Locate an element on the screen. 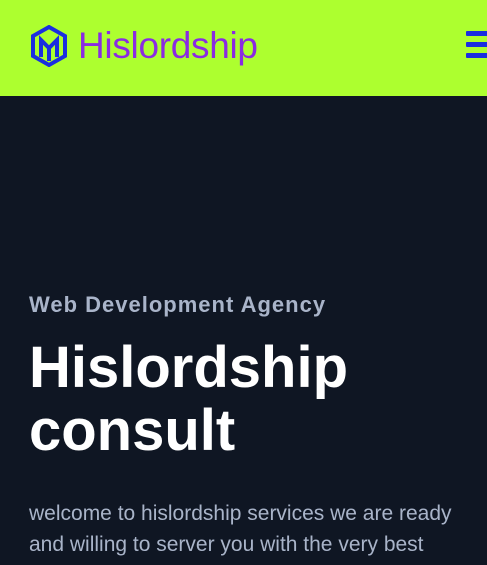 Image resolution: width=487 pixels, height=565 pixels. hamburger-menu-icon is located at coordinates (476, 45).